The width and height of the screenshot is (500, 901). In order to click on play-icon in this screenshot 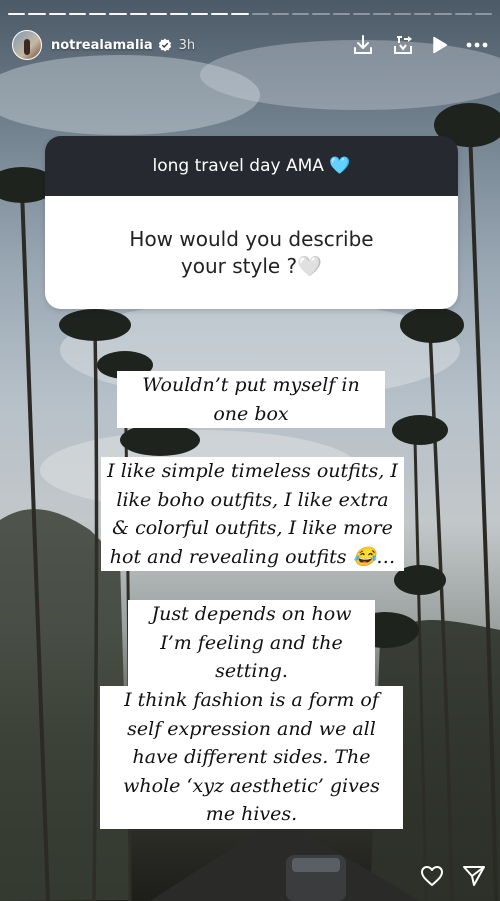, I will do `click(440, 45)`.